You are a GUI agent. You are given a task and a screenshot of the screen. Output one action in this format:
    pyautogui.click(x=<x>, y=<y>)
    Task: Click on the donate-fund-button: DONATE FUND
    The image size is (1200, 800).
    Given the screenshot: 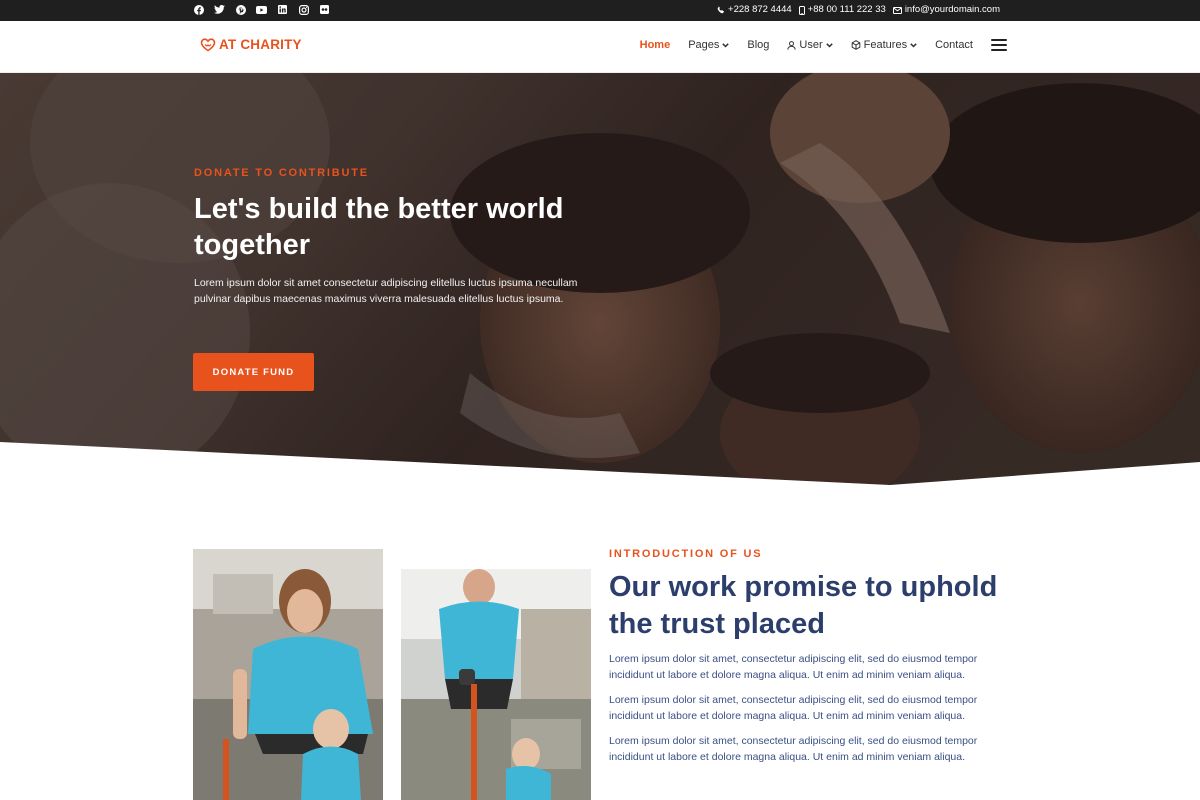 What is the action you would take?
    pyautogui.click(x=253, y=372)
    